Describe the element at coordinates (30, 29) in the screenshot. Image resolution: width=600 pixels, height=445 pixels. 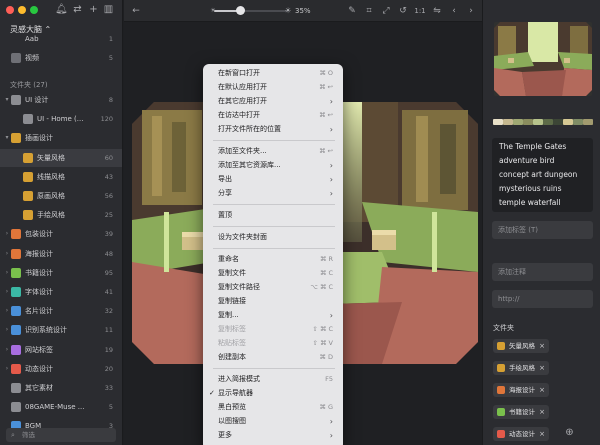
I see `library-switcher: 灵感大脑 ⌃` at that location.